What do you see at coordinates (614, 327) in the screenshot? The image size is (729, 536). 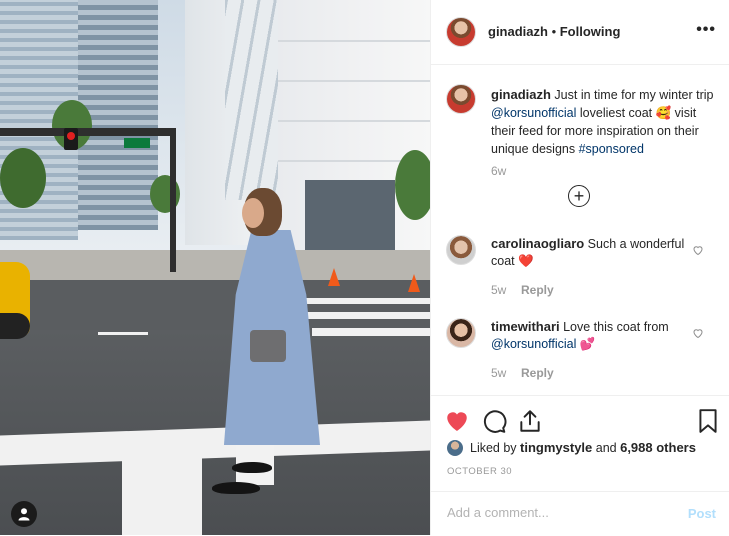 I see `comment-text: Love this coat from` at bounding box center [614, 327].